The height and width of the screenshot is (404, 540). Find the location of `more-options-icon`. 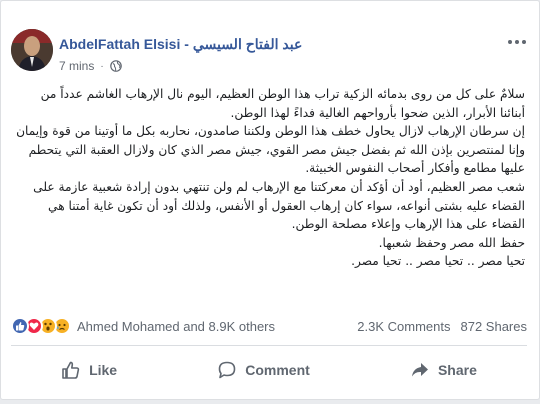

more-options-icon is located at coordinates (517, 42).